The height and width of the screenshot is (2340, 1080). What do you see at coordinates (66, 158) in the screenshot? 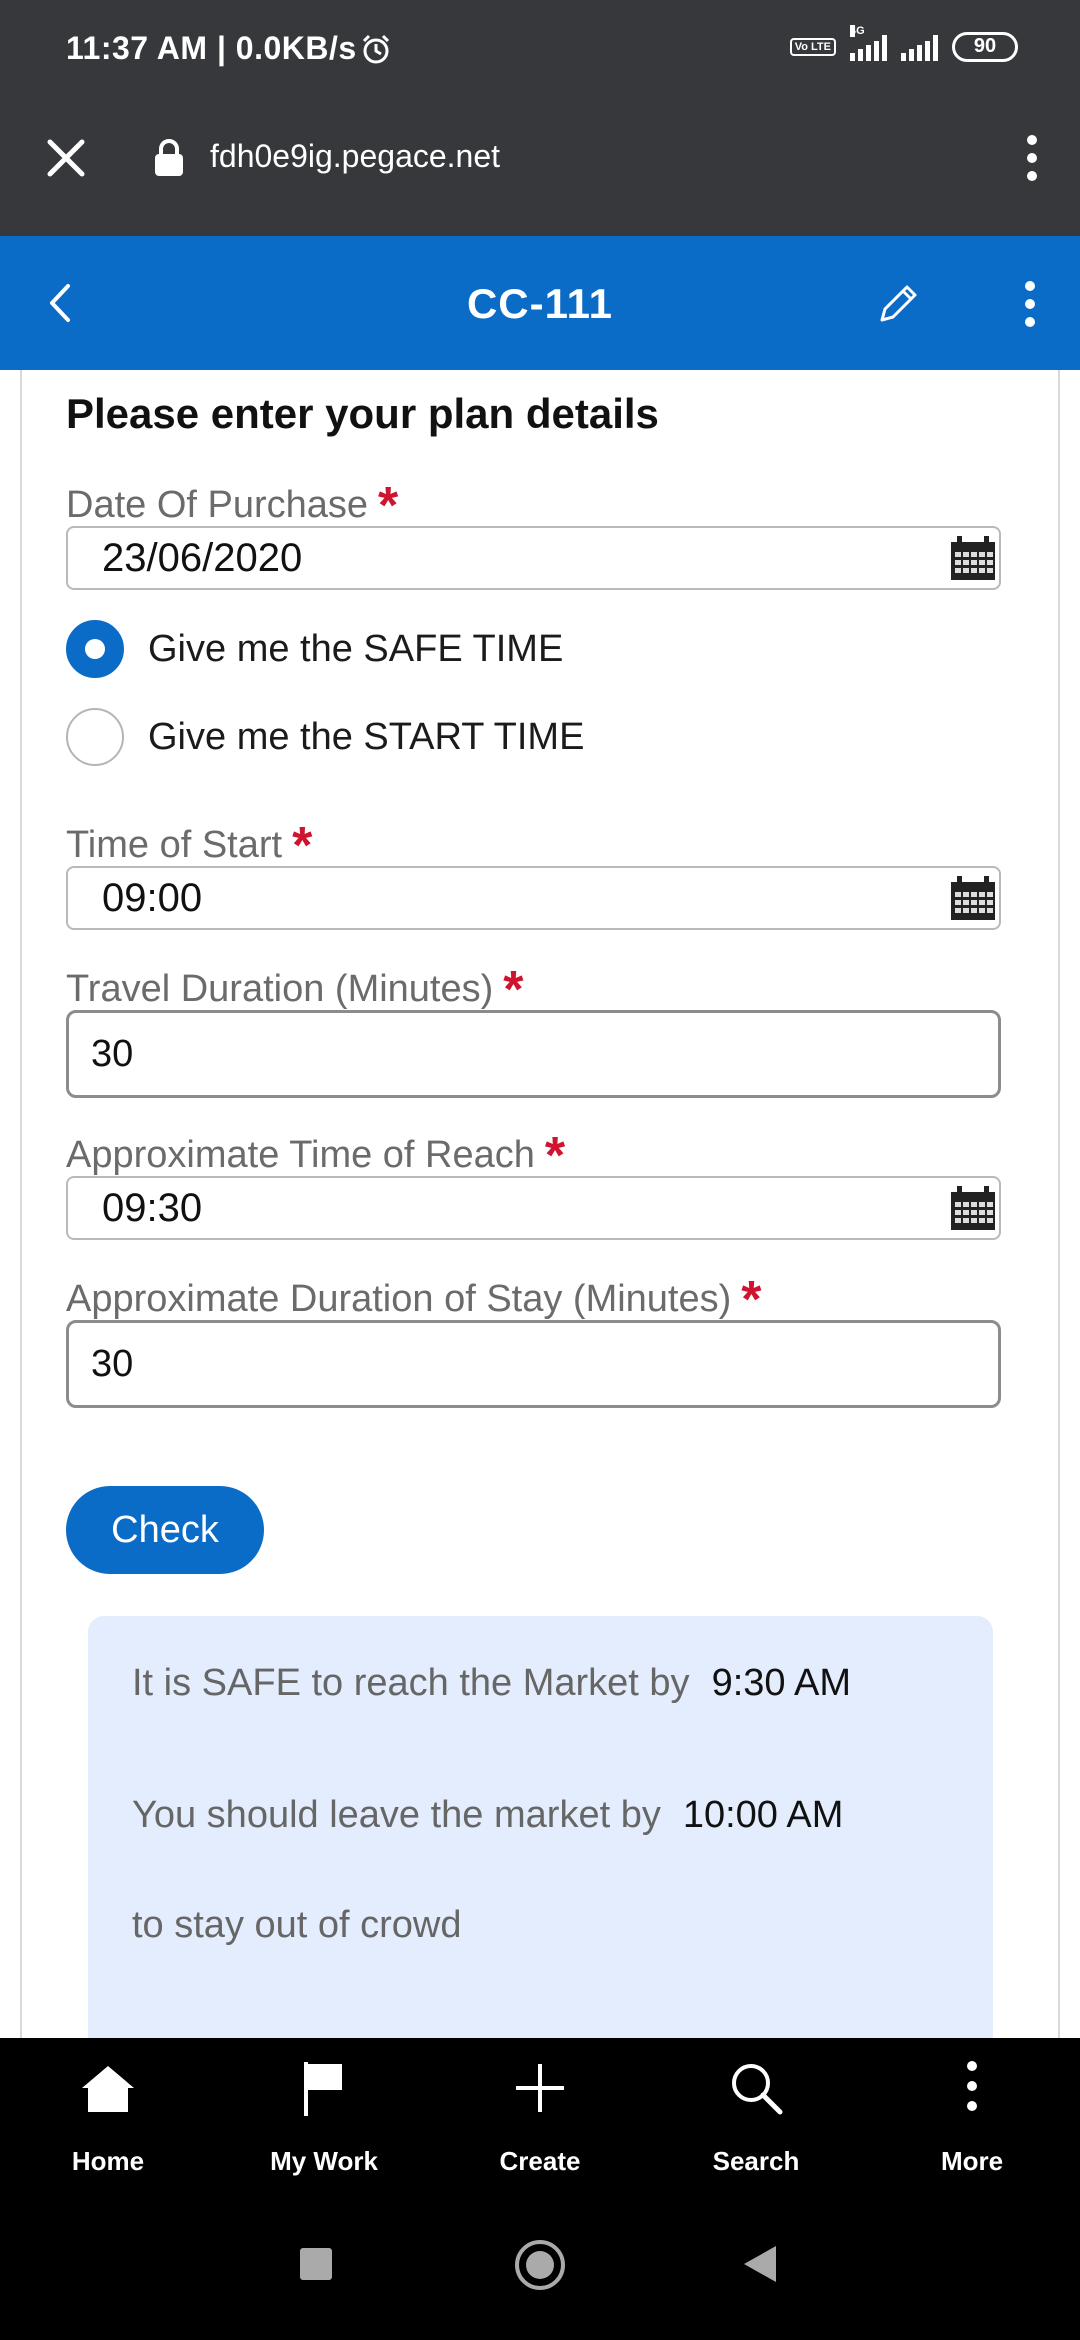
I see `close-icon` at bounding box center [66, 158].